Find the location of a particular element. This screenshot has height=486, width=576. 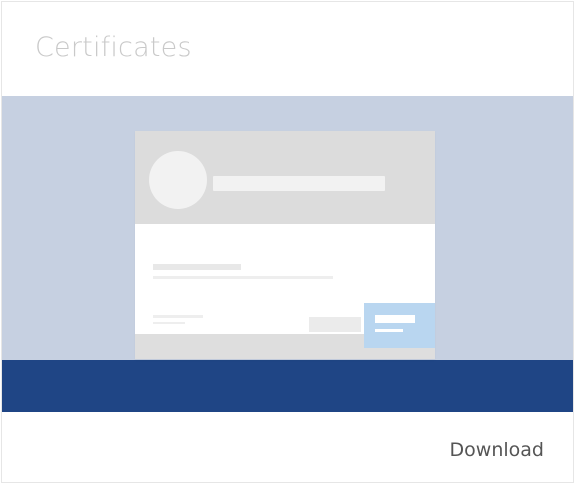

avatar-placeholder is located at coordinates (178, 180).